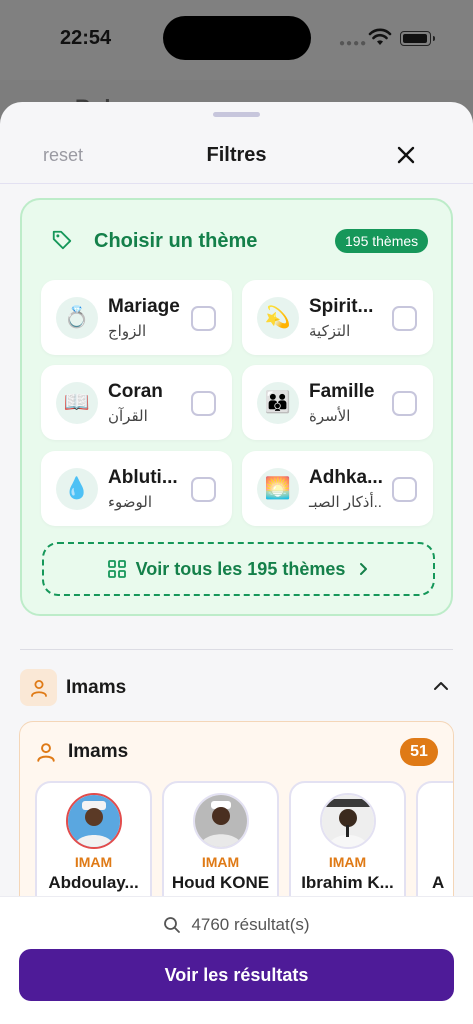 The height and width of the screenshot is (1024, 473). Describe the element at coordinates (128, 416) in the screenshot. I see `theme-arabic-label: القرآن` at that location.